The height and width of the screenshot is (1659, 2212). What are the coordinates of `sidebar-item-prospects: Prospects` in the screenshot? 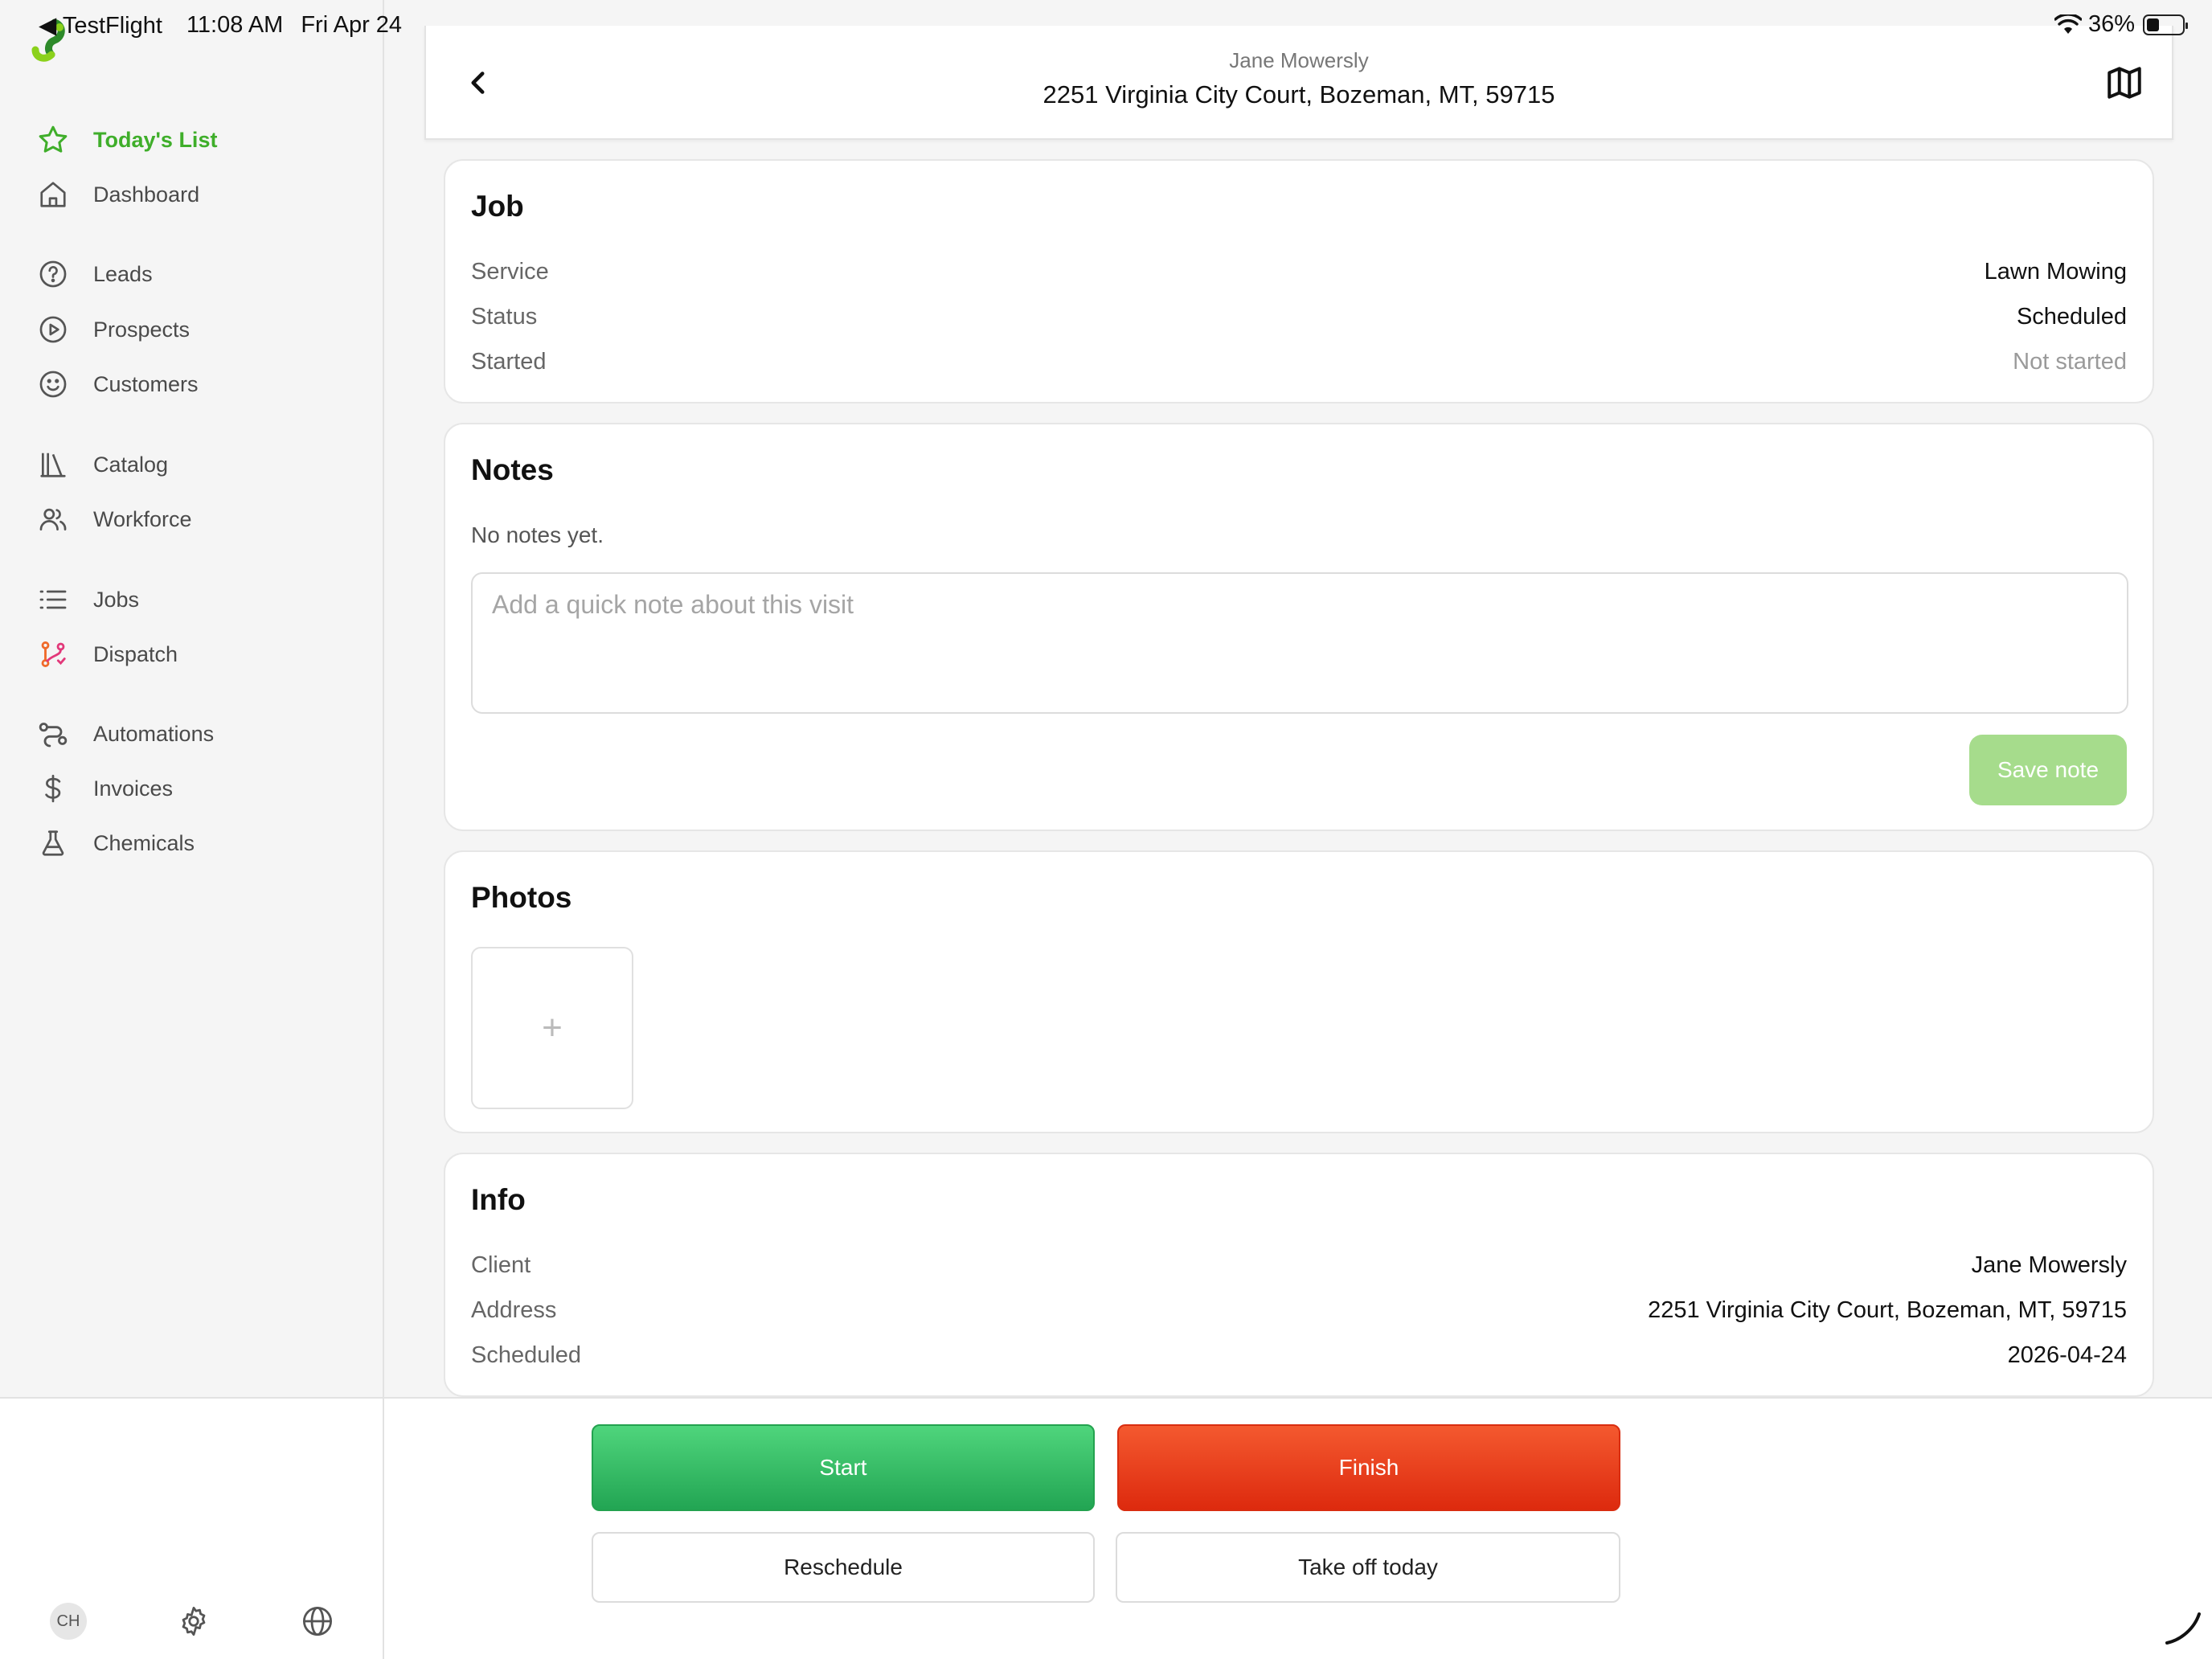 It's located at (112, 329).